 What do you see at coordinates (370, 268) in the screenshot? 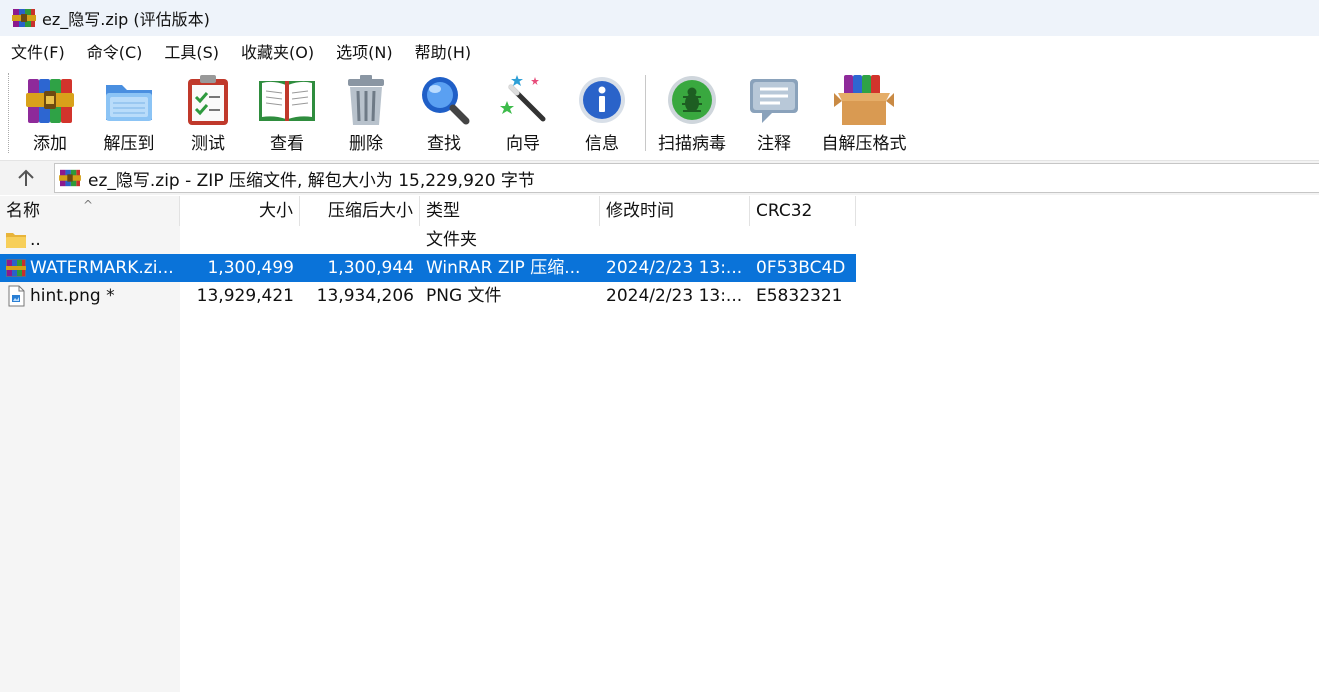
I see `file-packed-size: 1,300,944` at bounding box center [370, 268].